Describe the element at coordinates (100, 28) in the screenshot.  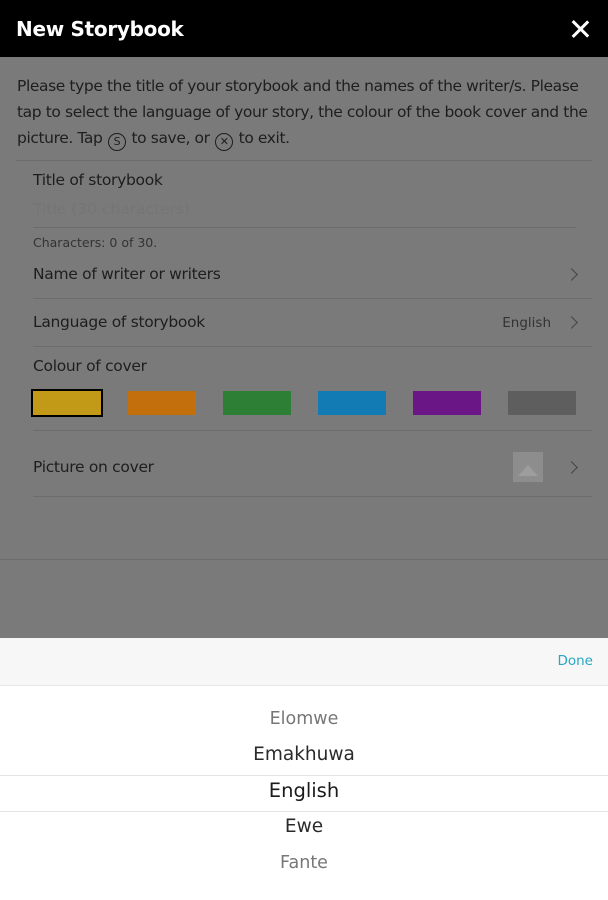
I see `page-title: New Storybook` at that location.